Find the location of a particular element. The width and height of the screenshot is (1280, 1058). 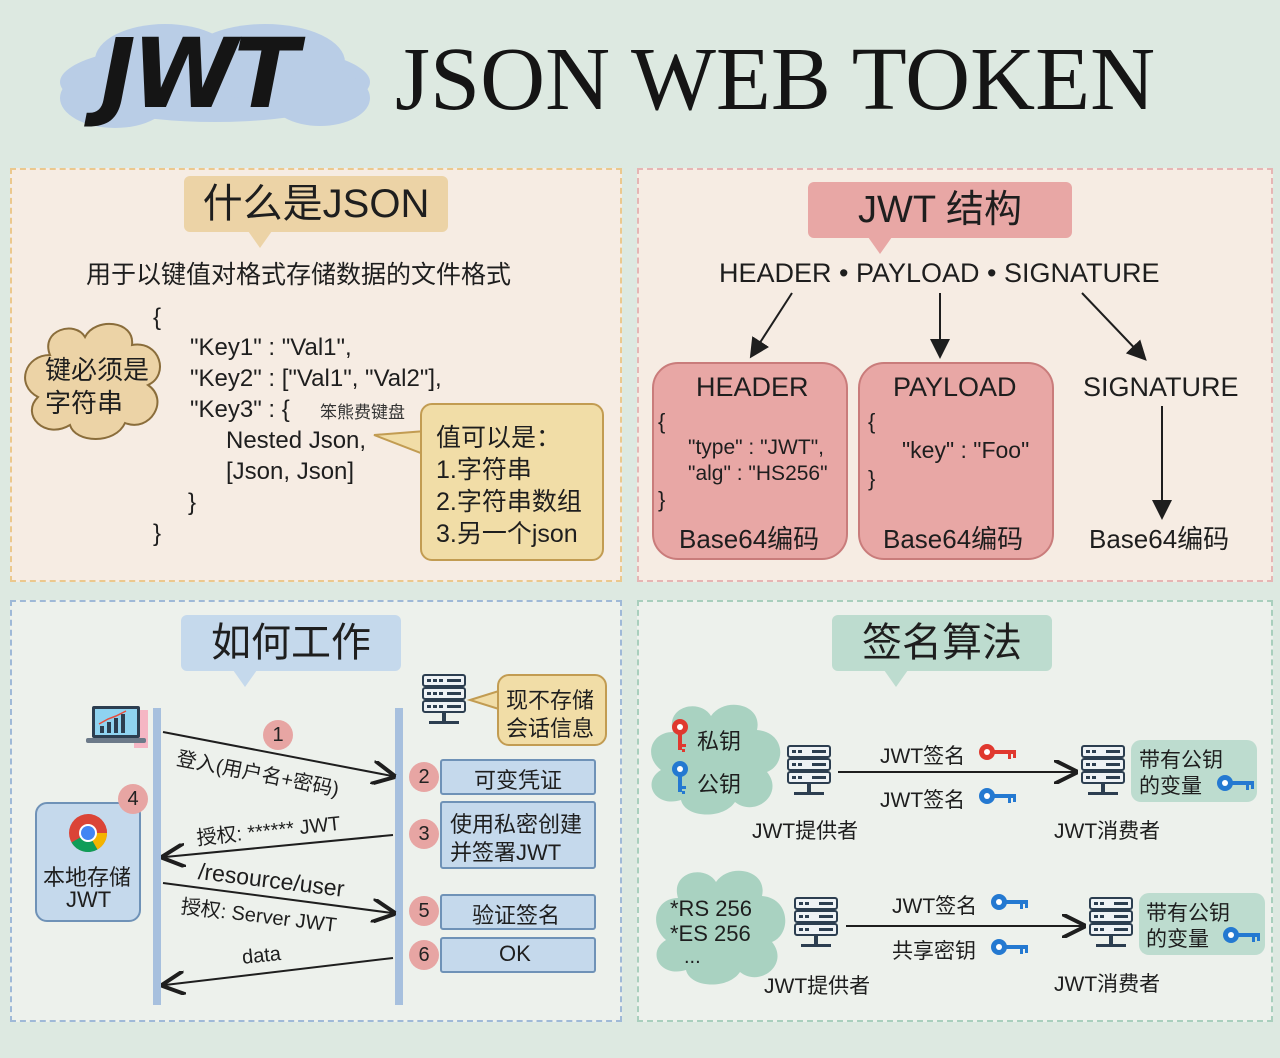

row2-consumer-server-icon is located at coordinates (1111, 922).